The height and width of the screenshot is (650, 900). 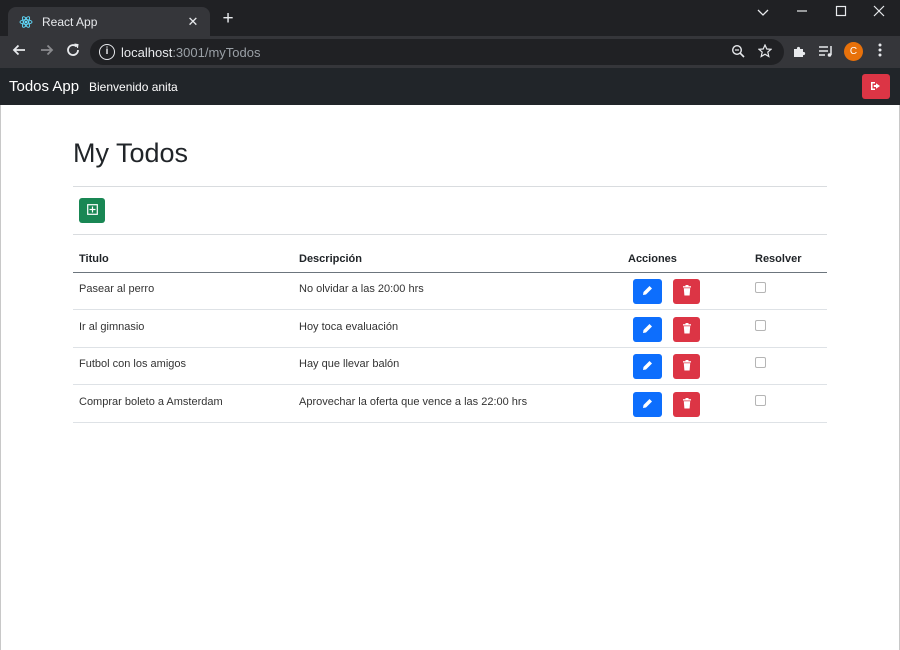 I want to click on puzzle-icon, so click(x=799, y=52).